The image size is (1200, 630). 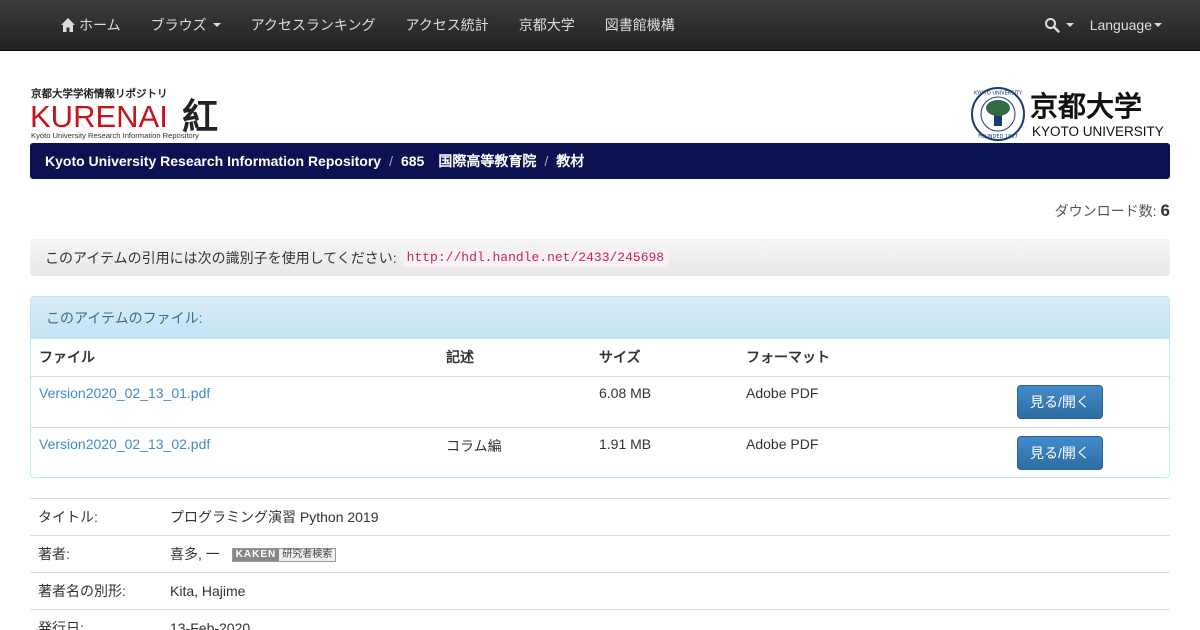 What do you see at coordinates (96, 619) in the screenshot?
I see `metadata-label: 発行日:` at bounding box center [96, 619].